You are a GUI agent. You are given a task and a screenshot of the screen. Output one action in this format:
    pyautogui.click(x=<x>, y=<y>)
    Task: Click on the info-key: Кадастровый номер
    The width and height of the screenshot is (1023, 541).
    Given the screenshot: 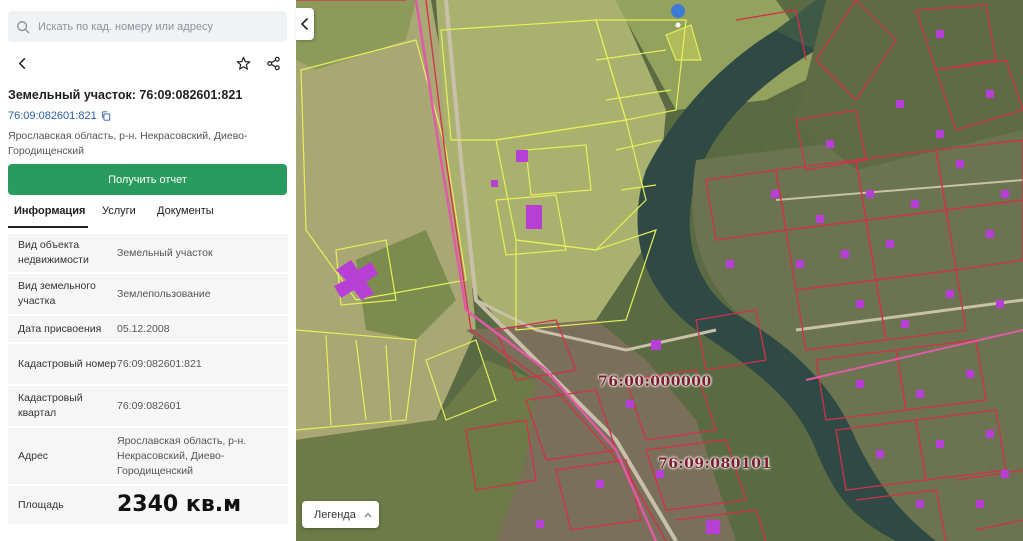 What is the action you would take?
    pyautogui.click(x=67, y=363)
    